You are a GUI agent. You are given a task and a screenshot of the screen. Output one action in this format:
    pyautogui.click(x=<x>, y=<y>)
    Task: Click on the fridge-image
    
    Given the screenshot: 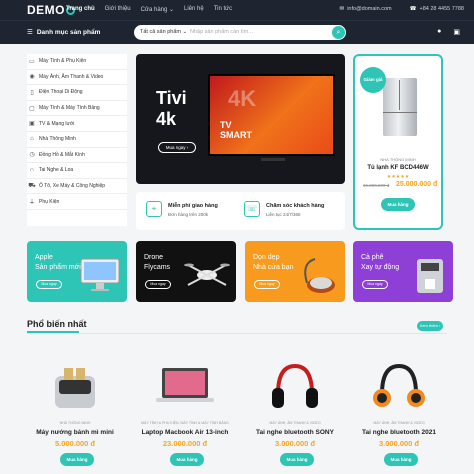 What is the action you would take?
    pyautogui.click(x=400, y=107)
    